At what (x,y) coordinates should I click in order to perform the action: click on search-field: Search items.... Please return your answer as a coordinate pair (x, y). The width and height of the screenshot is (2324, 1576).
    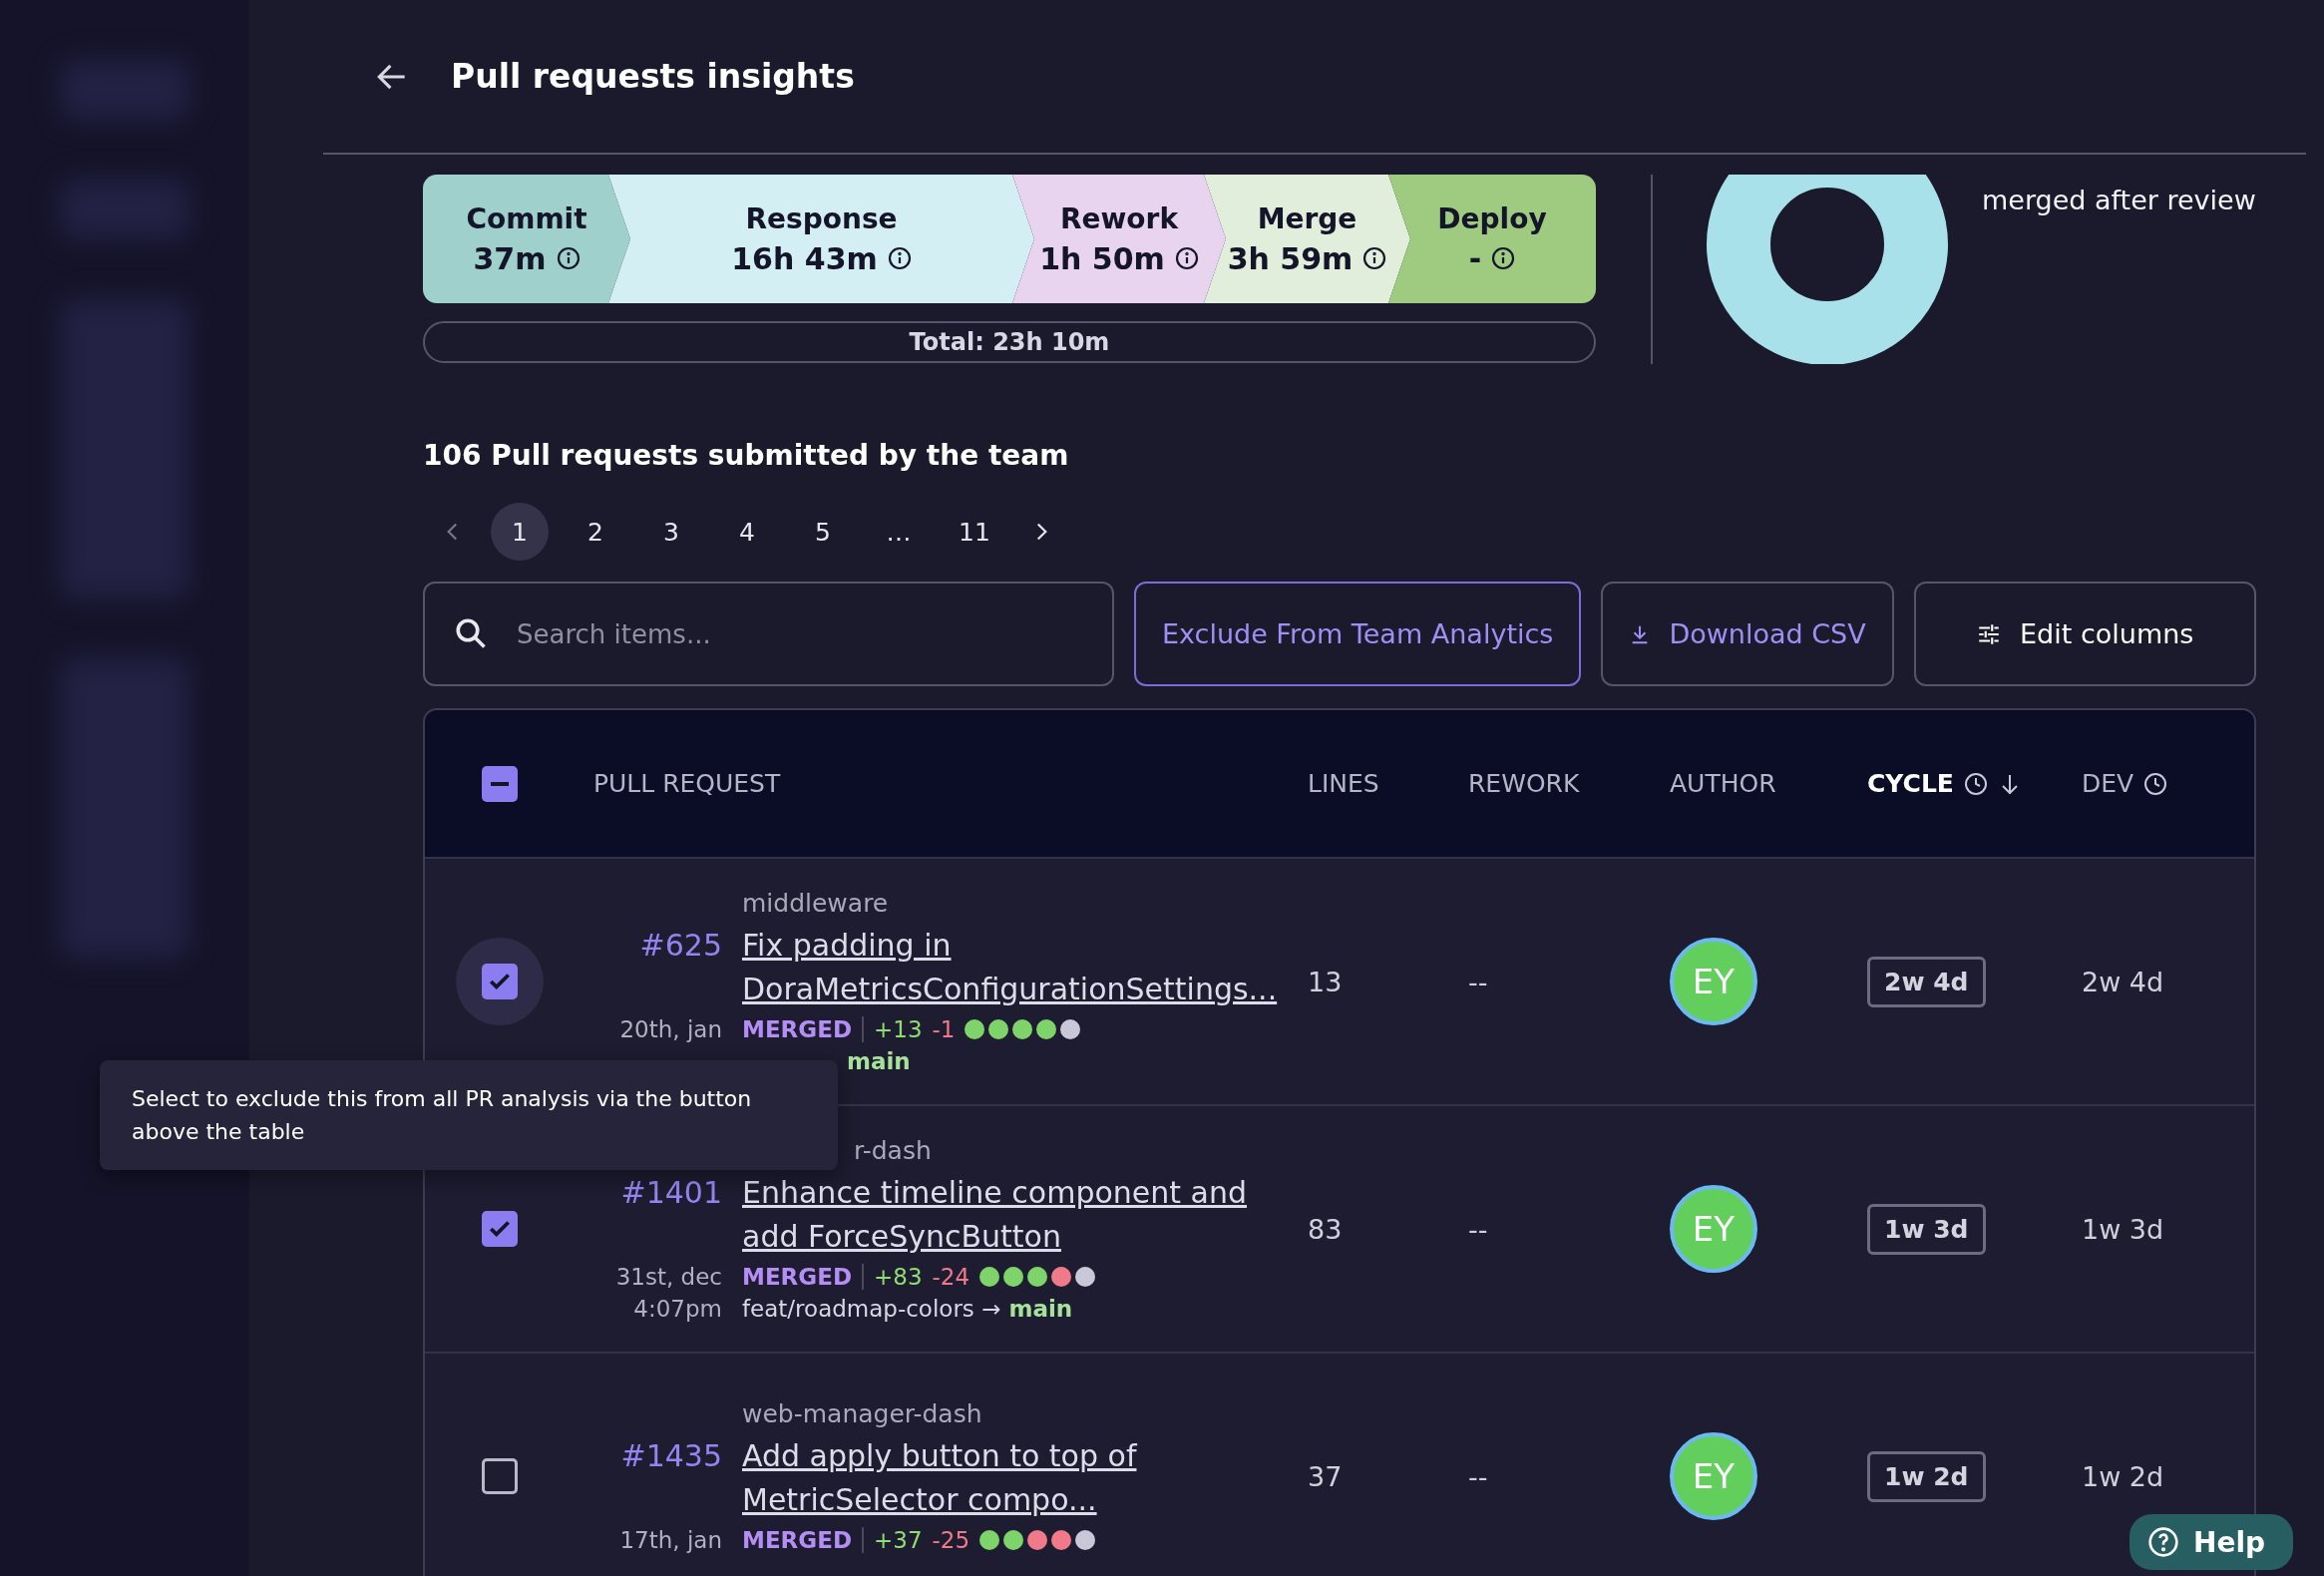
    Looking at the image, I should click on (768, 634).